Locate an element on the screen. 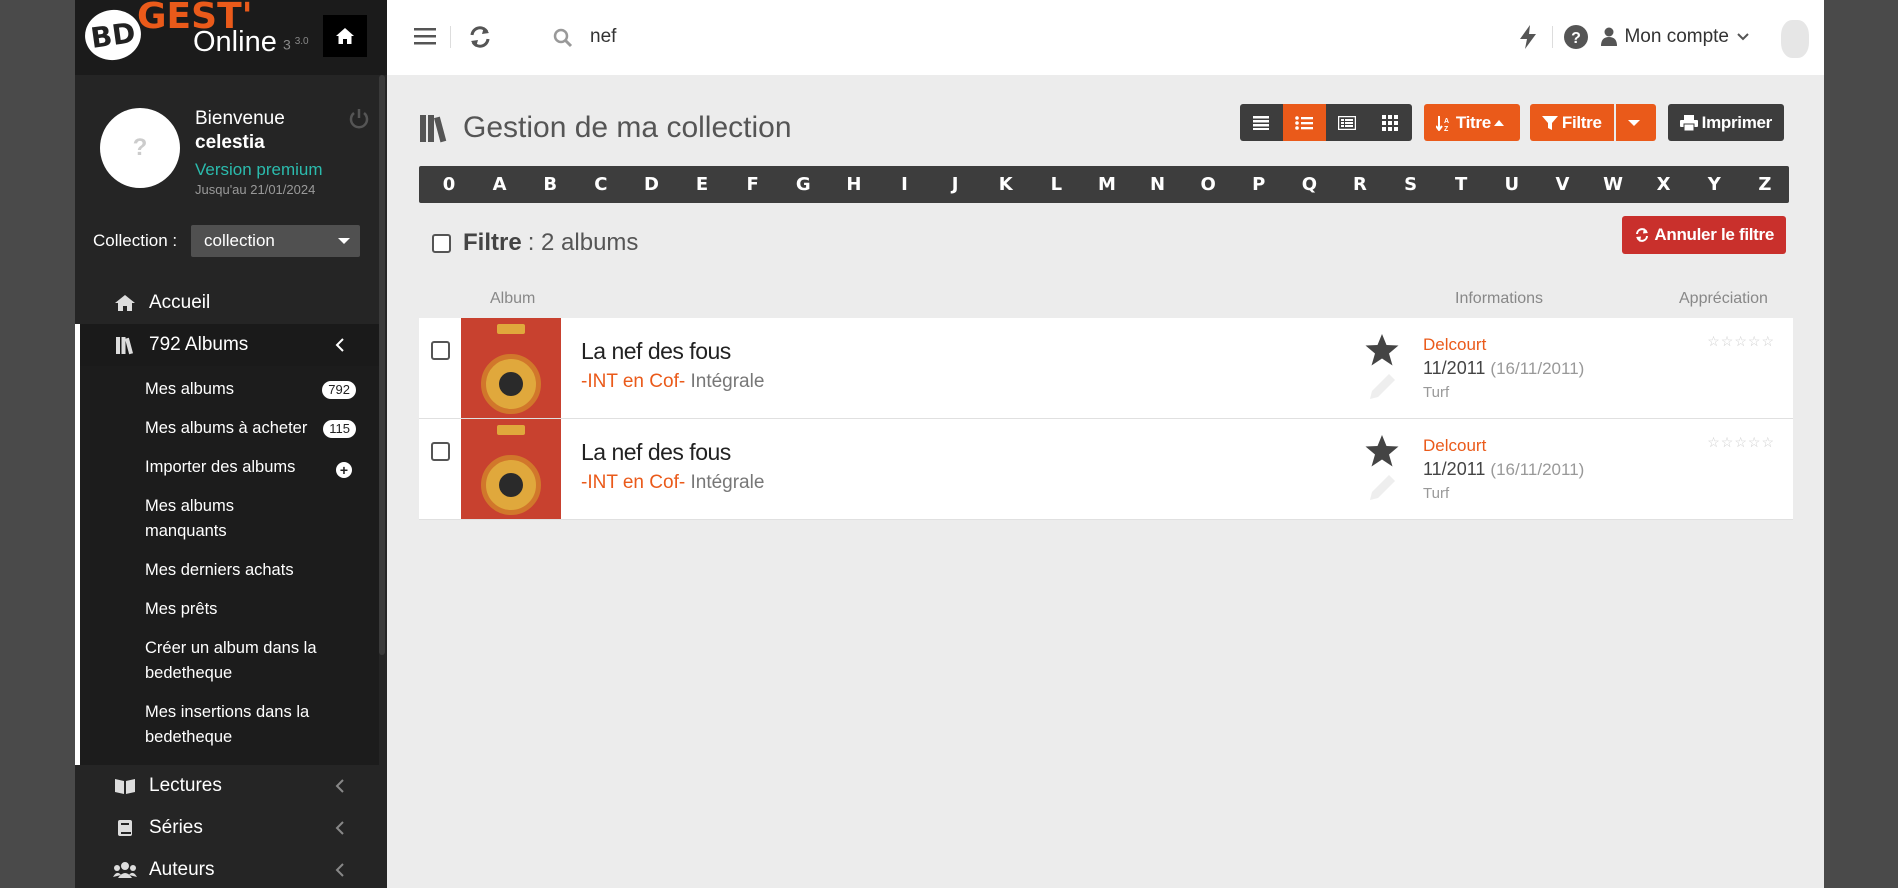  view-list-button is located at coordinates (1304, 122).